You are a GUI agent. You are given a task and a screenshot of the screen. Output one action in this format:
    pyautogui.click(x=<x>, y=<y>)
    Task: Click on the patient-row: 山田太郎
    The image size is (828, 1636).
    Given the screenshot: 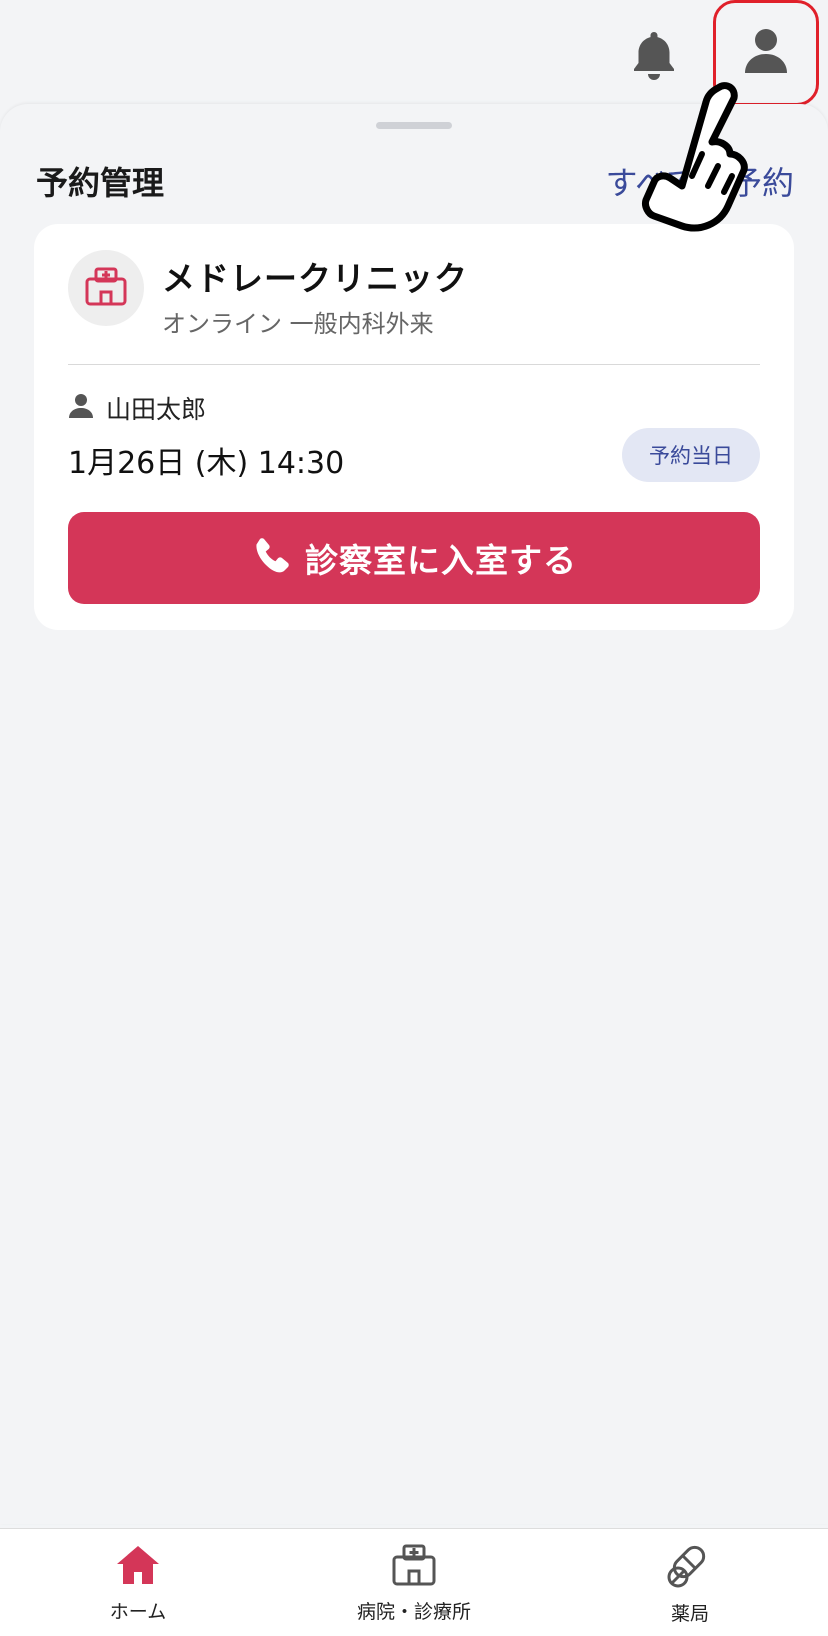 What is the action you would take?
    pyautogui.click(x=137, y=408)
    